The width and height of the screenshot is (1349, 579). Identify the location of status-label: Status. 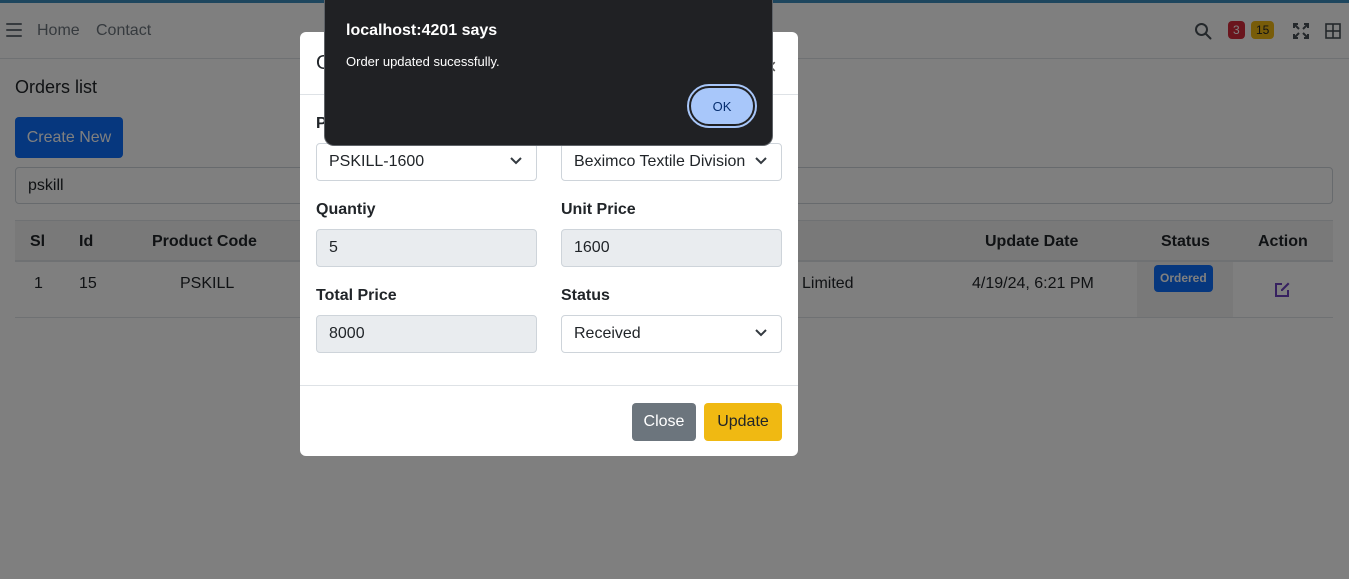
(585, 295).